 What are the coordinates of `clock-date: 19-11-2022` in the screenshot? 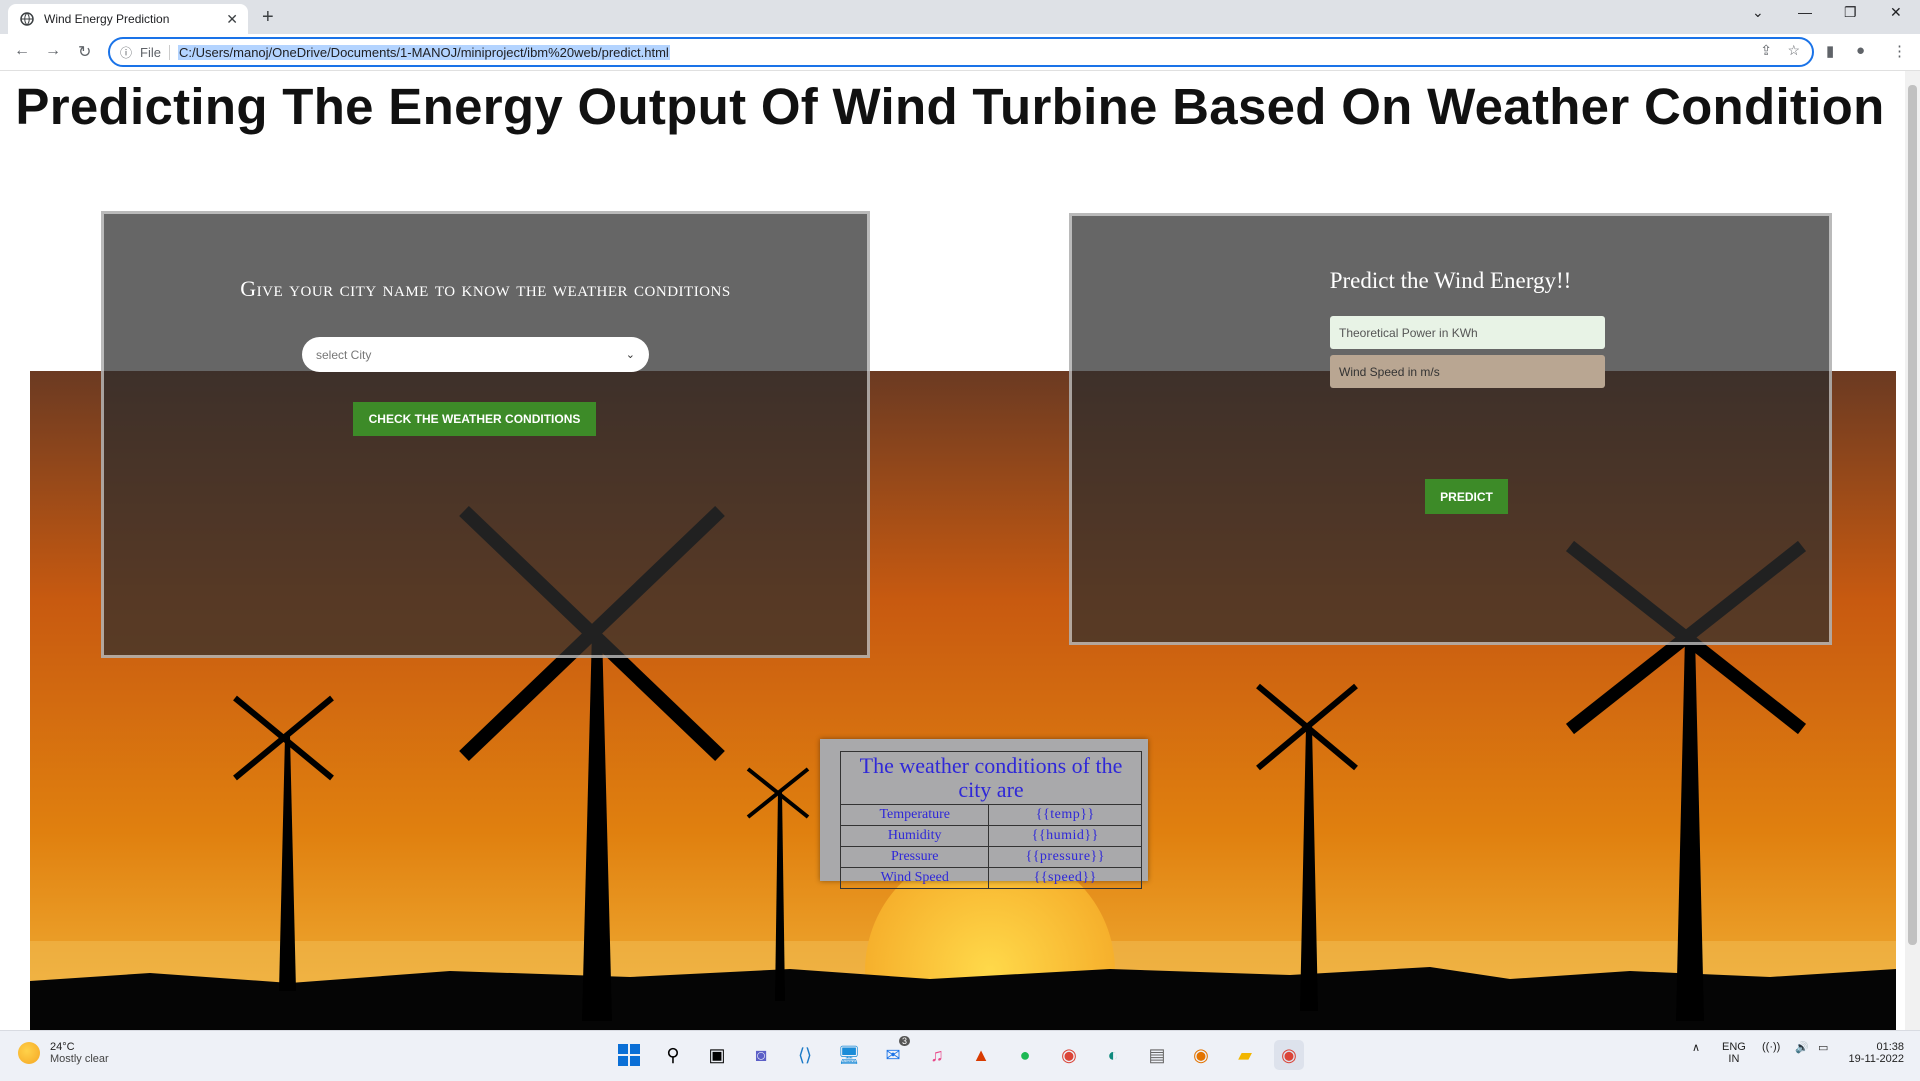 It's located at (1876, 1059).